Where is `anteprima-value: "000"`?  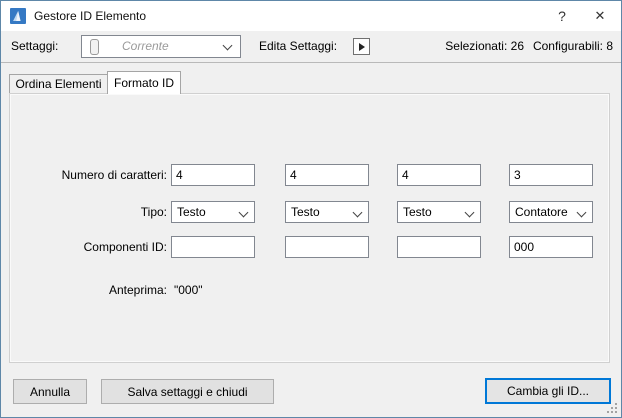
anteprima-value: "000" is located at coordinates (188, 290).